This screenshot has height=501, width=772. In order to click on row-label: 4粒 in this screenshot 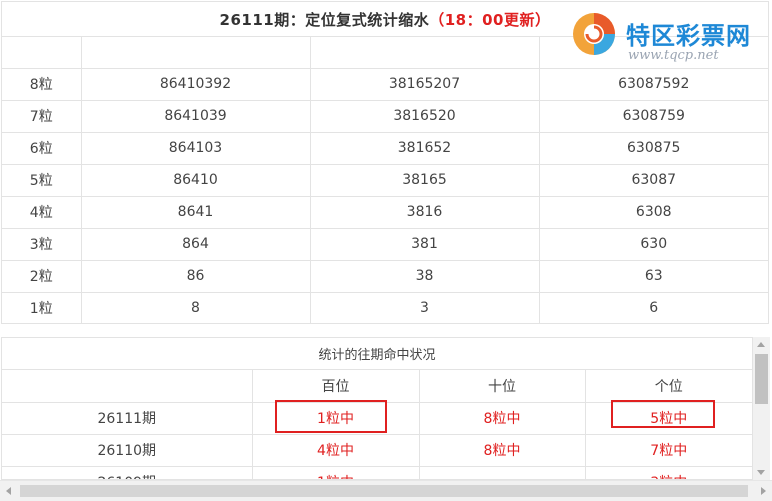, I will do `click(42, 212)`.